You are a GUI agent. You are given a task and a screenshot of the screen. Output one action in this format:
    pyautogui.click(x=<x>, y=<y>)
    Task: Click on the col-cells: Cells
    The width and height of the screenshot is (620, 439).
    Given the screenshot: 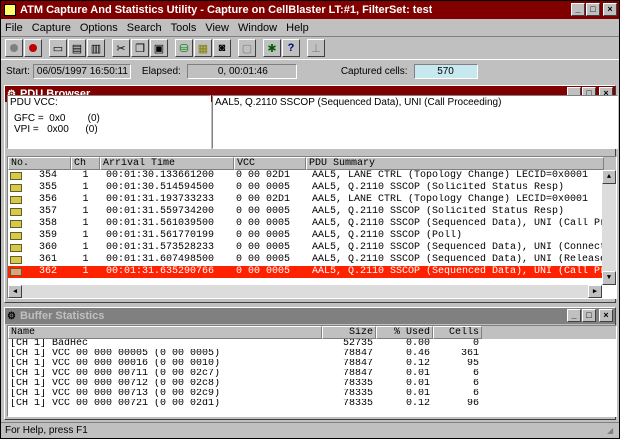 What is the action you would take?
    pyautogui.click(x=457, y=332)
    